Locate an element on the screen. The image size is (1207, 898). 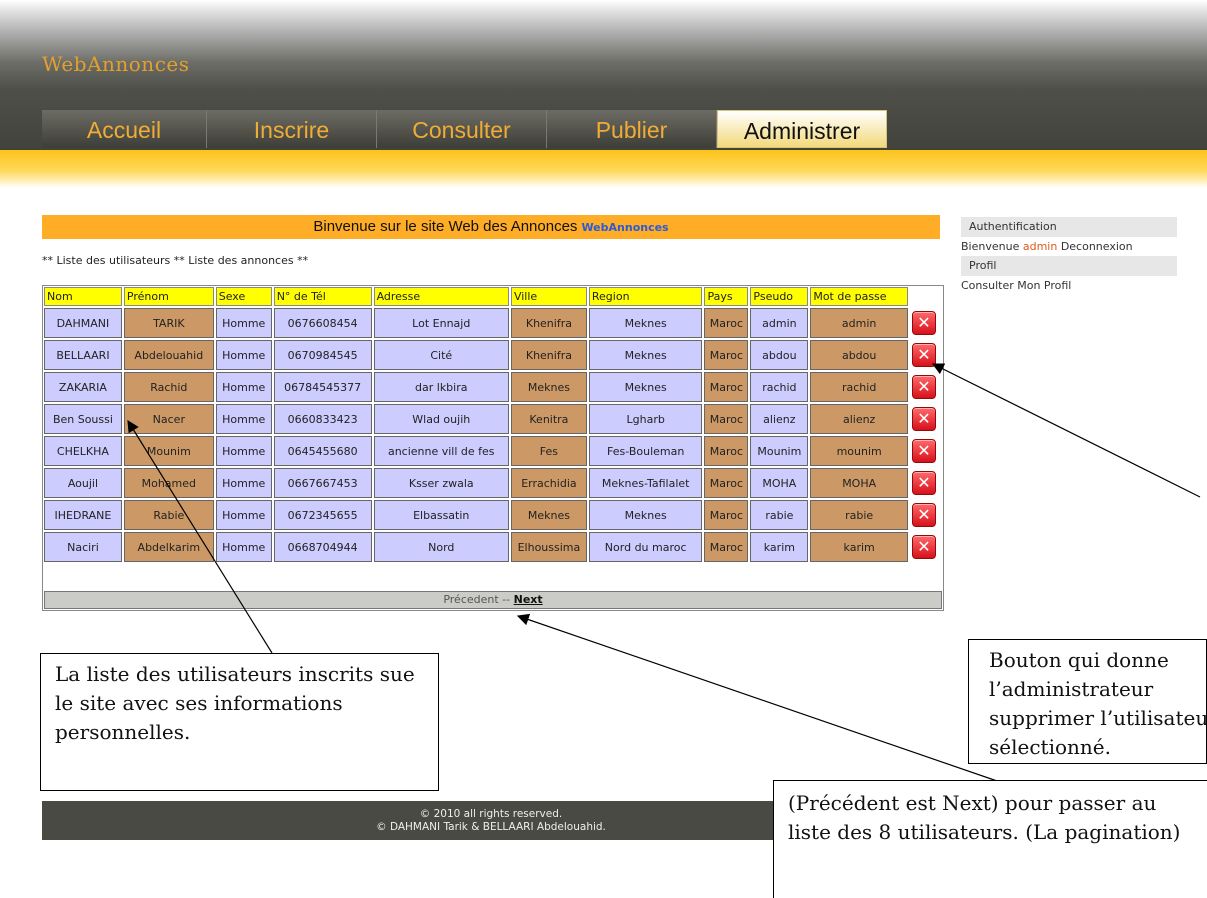
site-logo: WebAnnonces is located at coordinates (116, 64).